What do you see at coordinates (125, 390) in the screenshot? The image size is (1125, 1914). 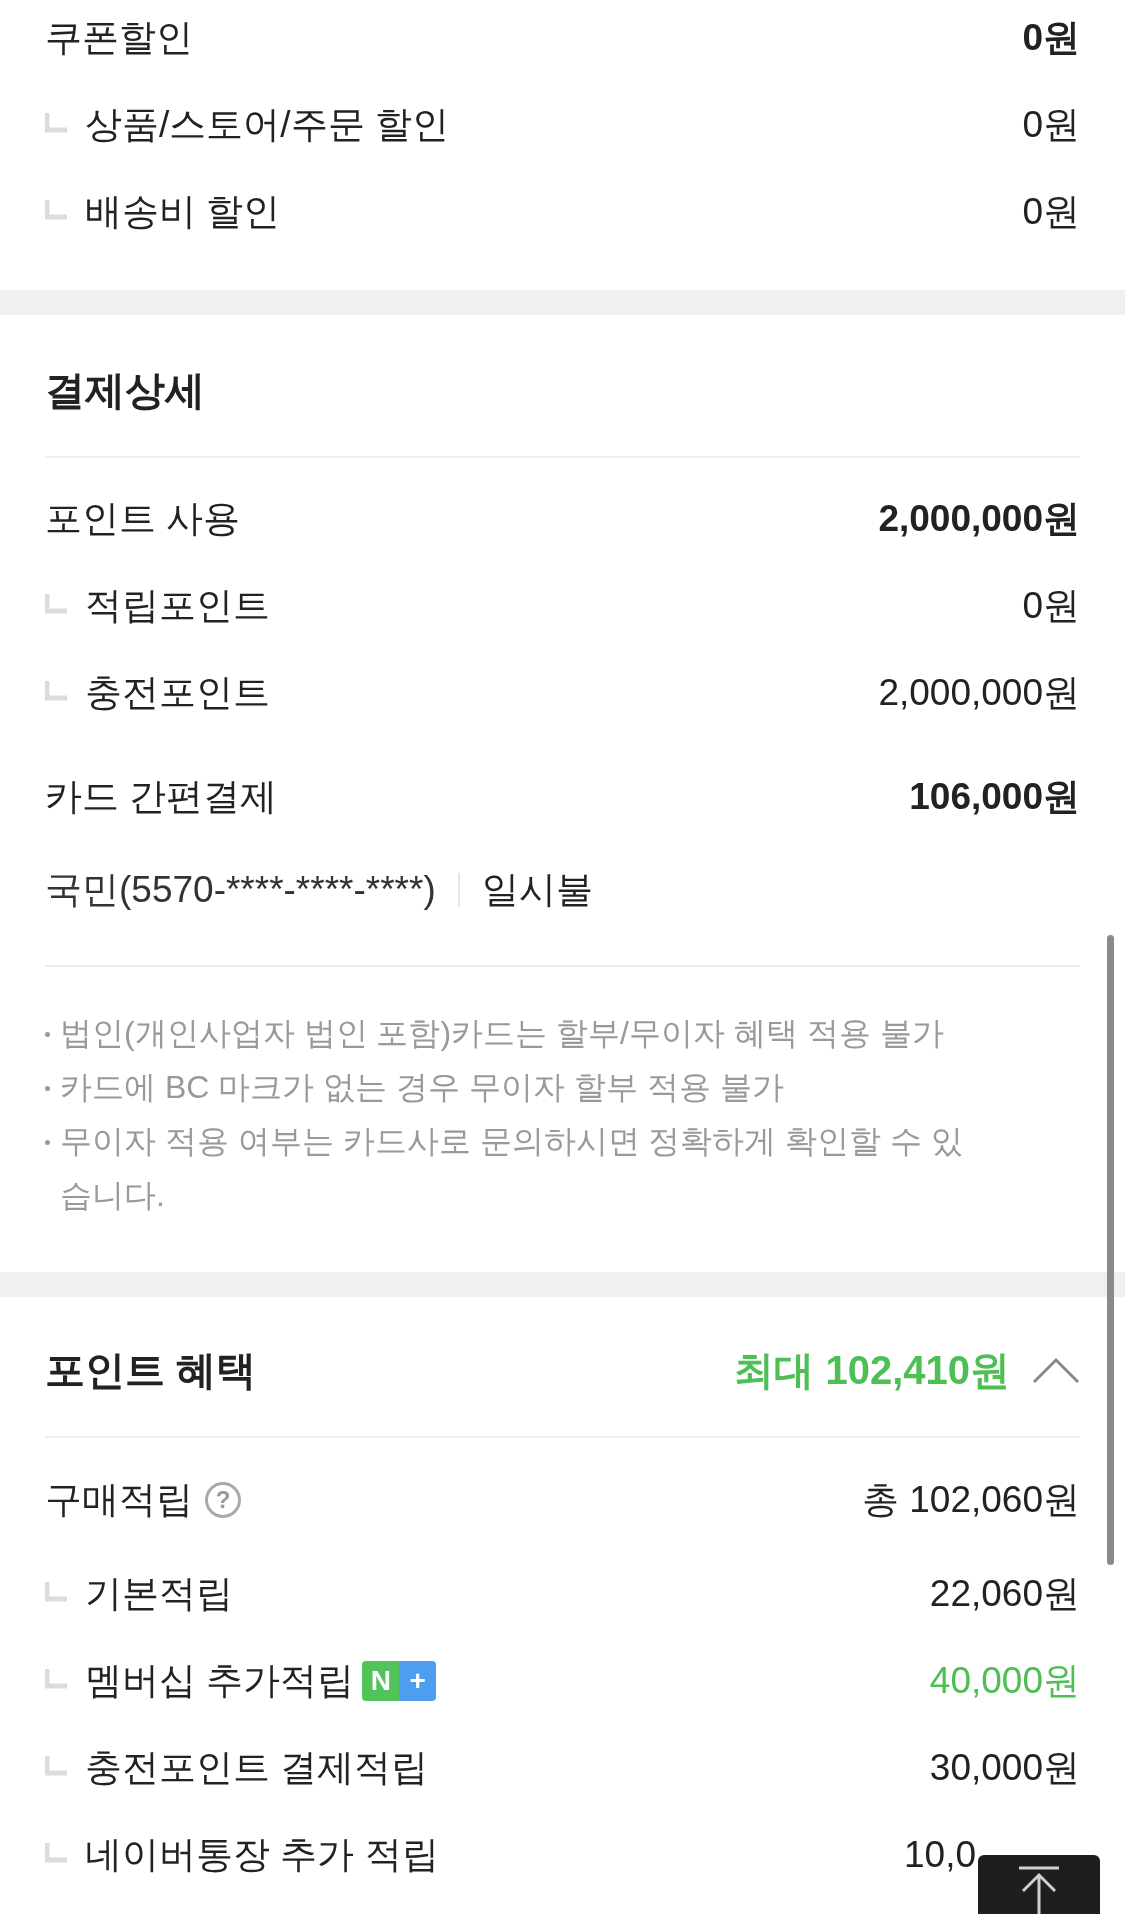 I see `section-title: 결제상세` at bounding box center [125, 390].